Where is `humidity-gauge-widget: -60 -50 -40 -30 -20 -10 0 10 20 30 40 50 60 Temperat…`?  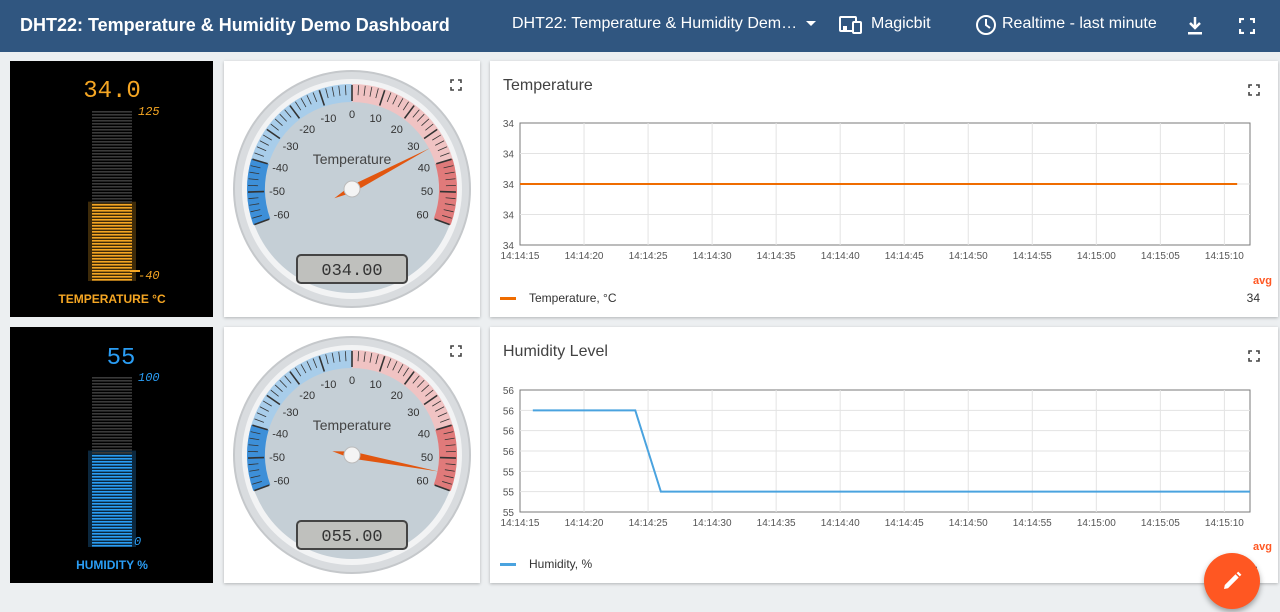 humidity-gauge-widget: -60 -50 -40 -30 -20 -10 0 10 20 30 40 50 60 Temperat… is located at coordinates (352, 455).